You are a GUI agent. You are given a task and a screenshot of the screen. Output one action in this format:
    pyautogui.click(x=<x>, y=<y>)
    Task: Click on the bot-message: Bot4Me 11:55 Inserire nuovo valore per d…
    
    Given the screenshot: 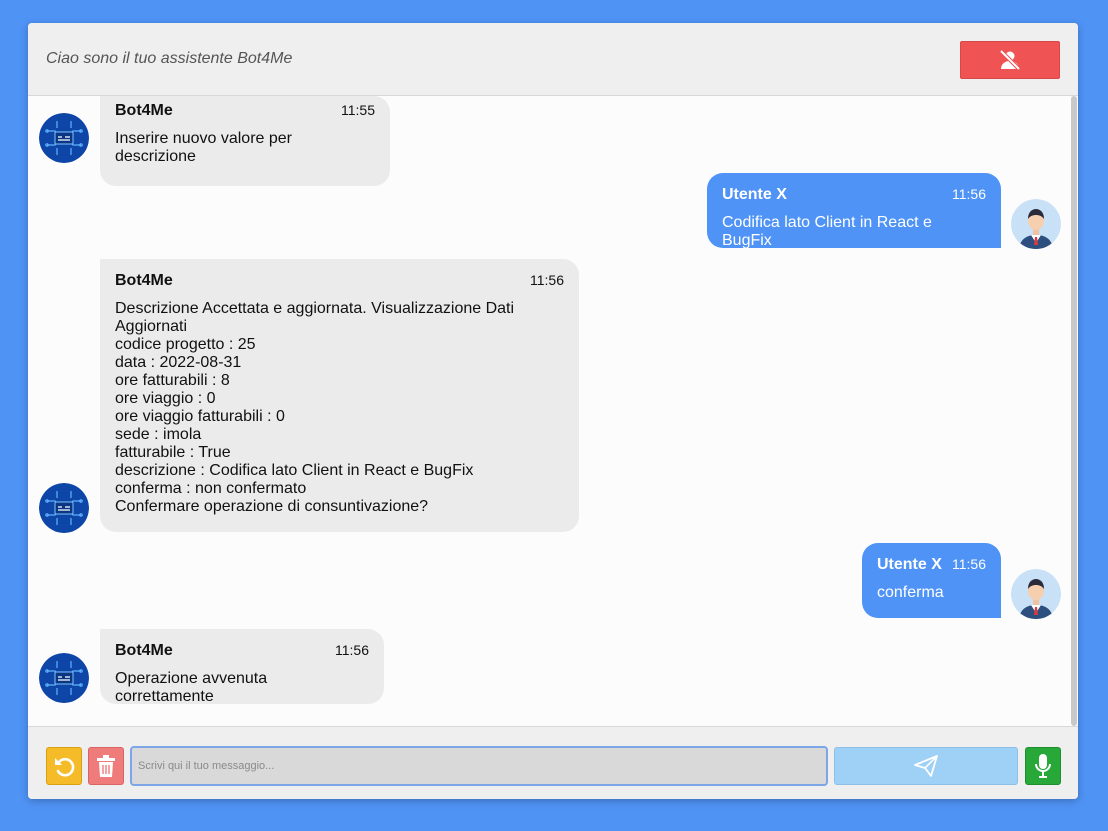 What is the action you would take?
    pyautogui.click(x=245, y=141)
    